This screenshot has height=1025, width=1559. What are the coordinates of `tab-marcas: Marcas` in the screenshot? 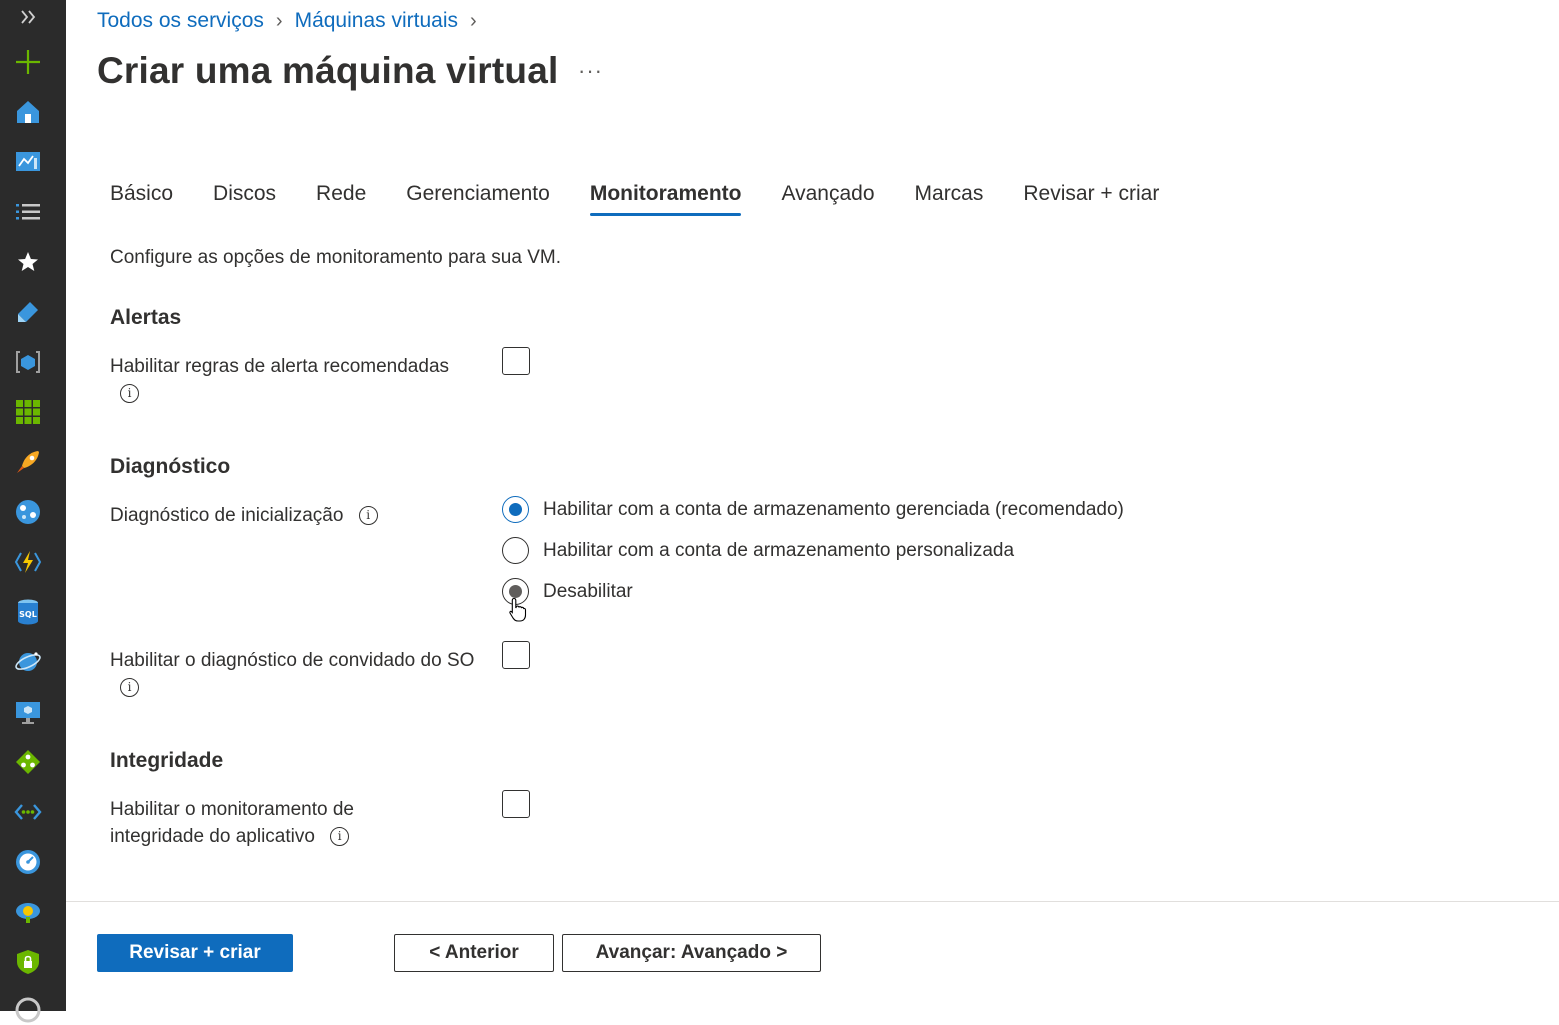 It's located at (949, 199).